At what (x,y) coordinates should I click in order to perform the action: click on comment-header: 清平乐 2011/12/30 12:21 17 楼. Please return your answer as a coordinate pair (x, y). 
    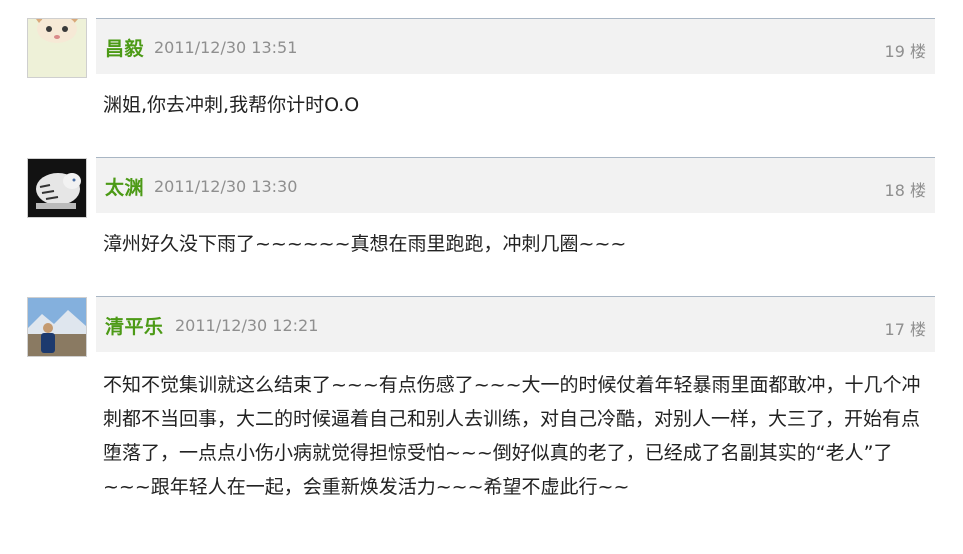
    Looking at the image, I should click on (515, 324).